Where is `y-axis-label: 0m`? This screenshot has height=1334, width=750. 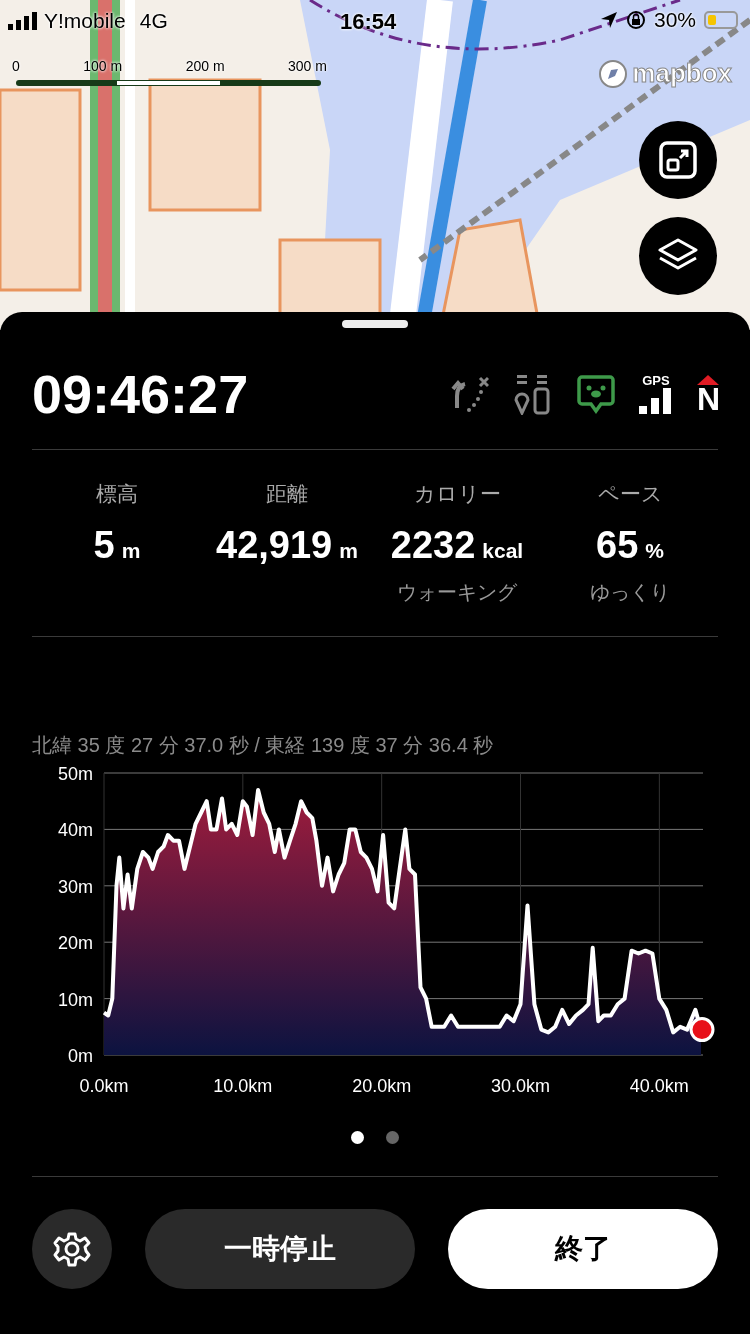 y-axis-label: 0m is located at coordinates (80, 1056).